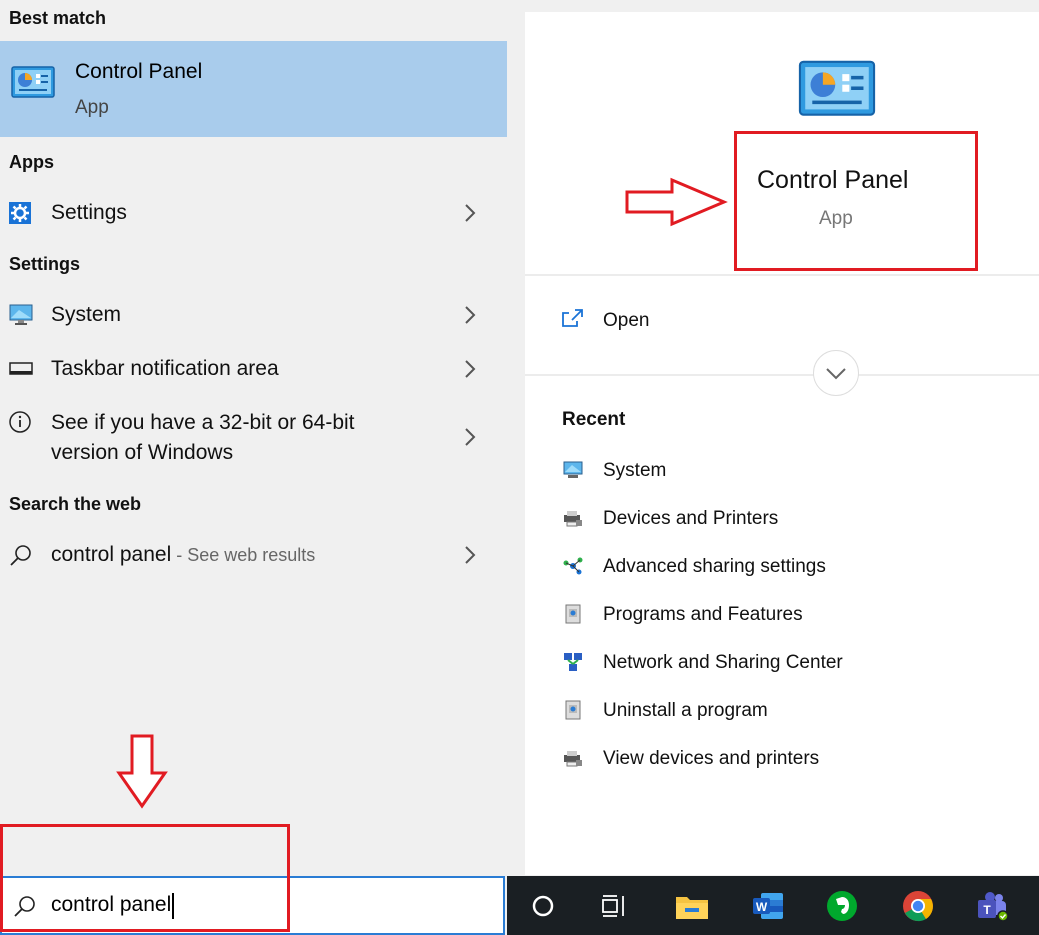  I want to click on apps-header: Apps, so click(31, 162).